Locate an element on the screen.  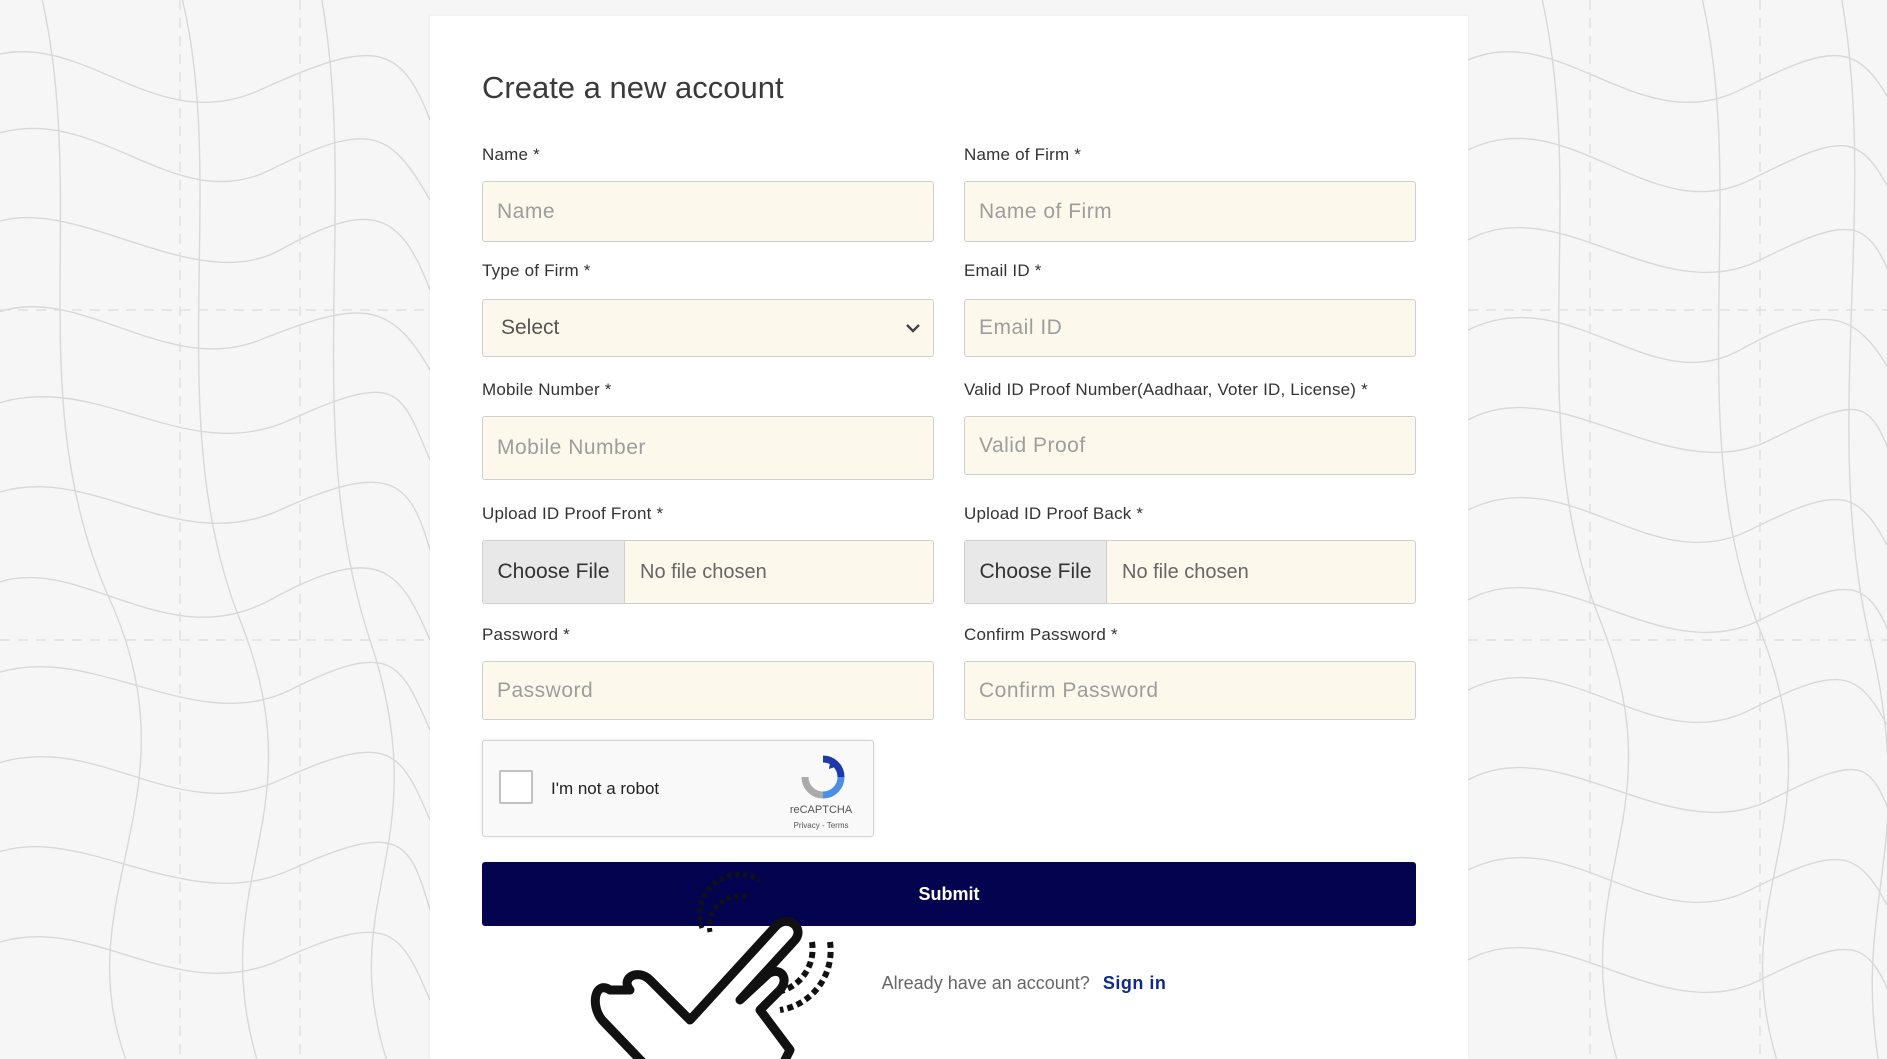
id-front-choose-file-button: Choose File is located at coordinates (554, 572).